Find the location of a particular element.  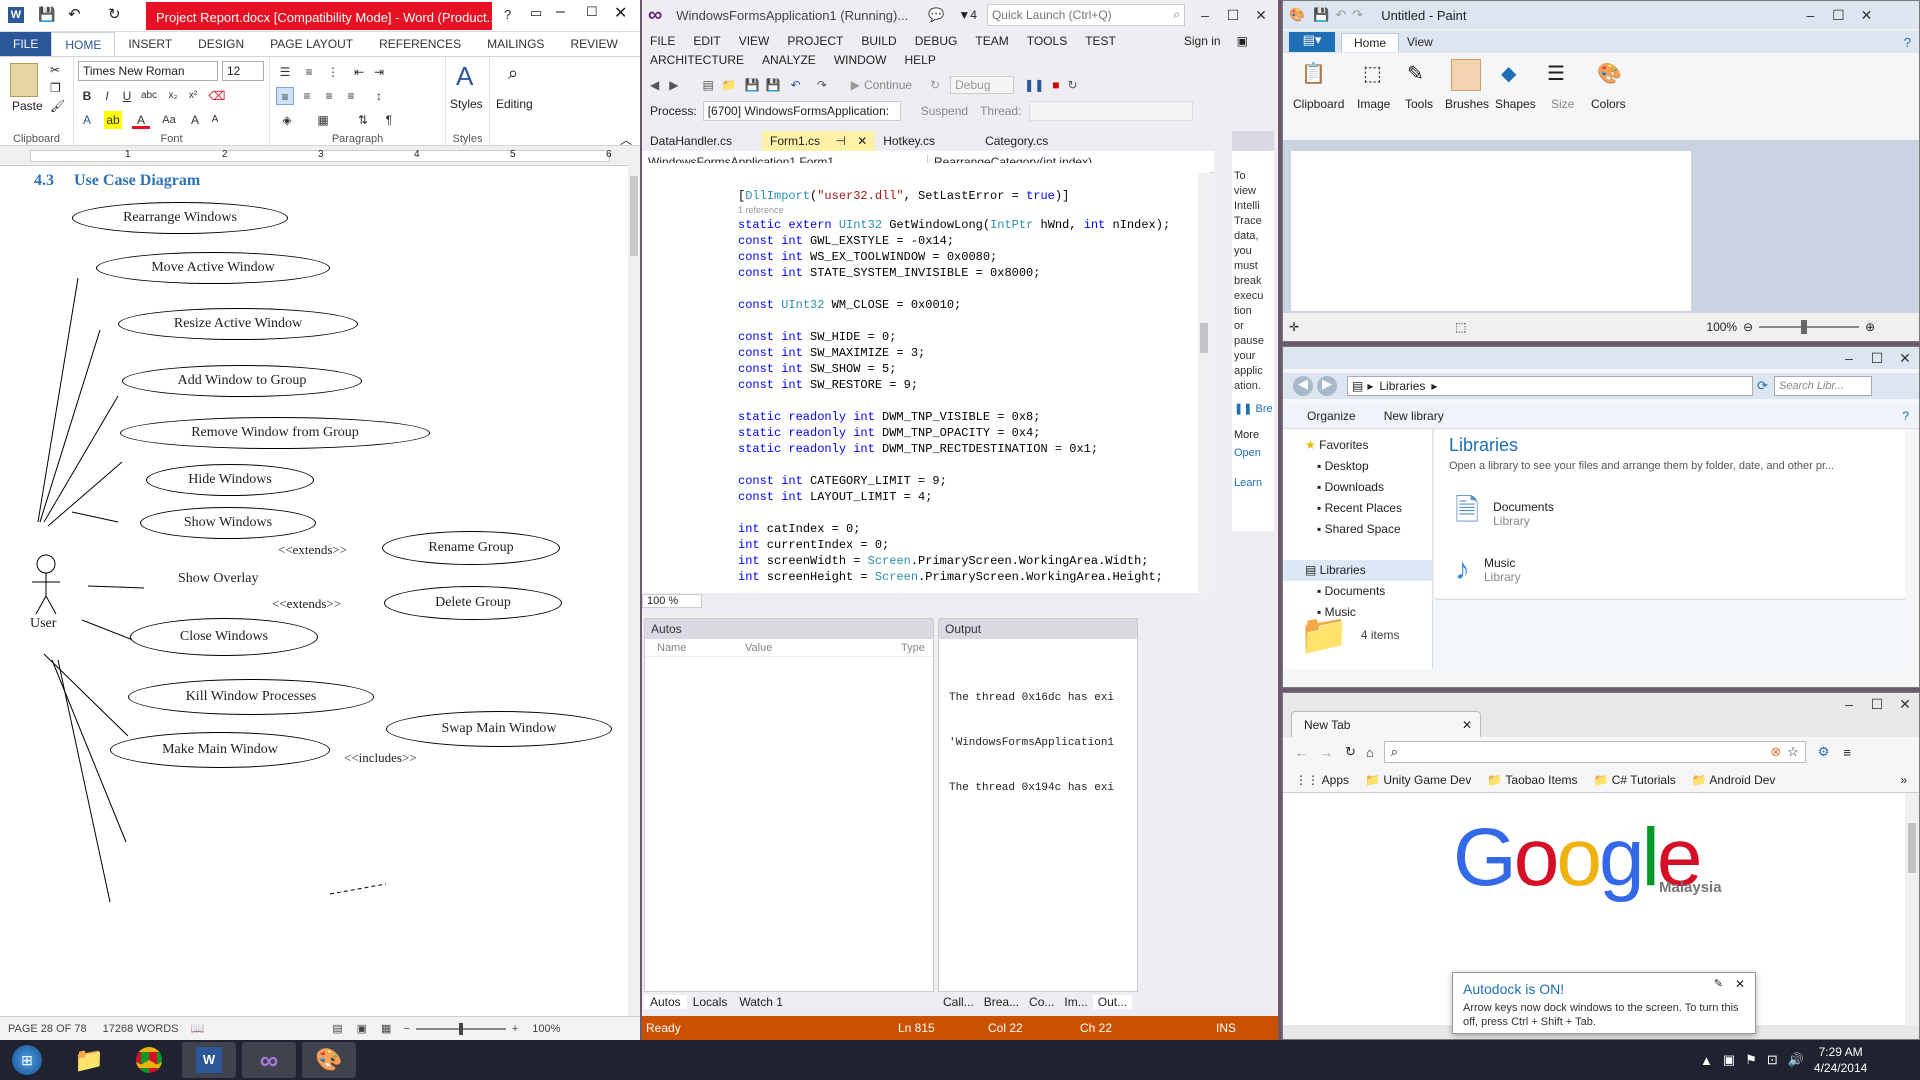

close-tab-icon: ✕ is located at coordinates (862, 141).